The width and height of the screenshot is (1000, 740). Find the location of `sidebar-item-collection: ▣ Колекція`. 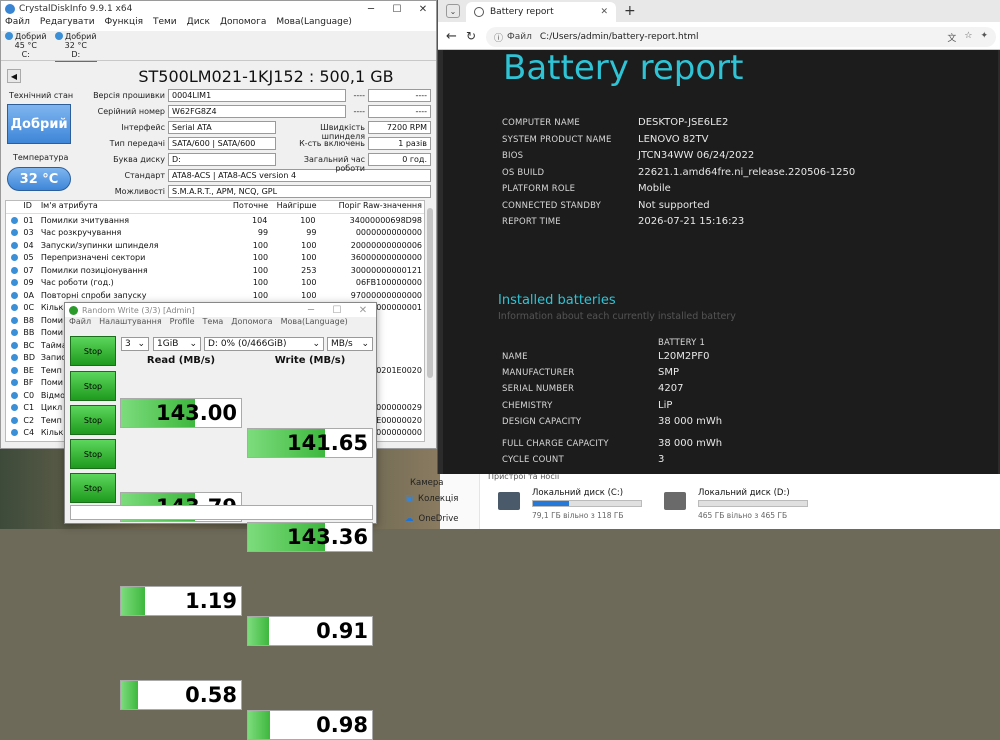

sidebar-item-collection: ▣ Колекція is located at coordinates (431, 499).